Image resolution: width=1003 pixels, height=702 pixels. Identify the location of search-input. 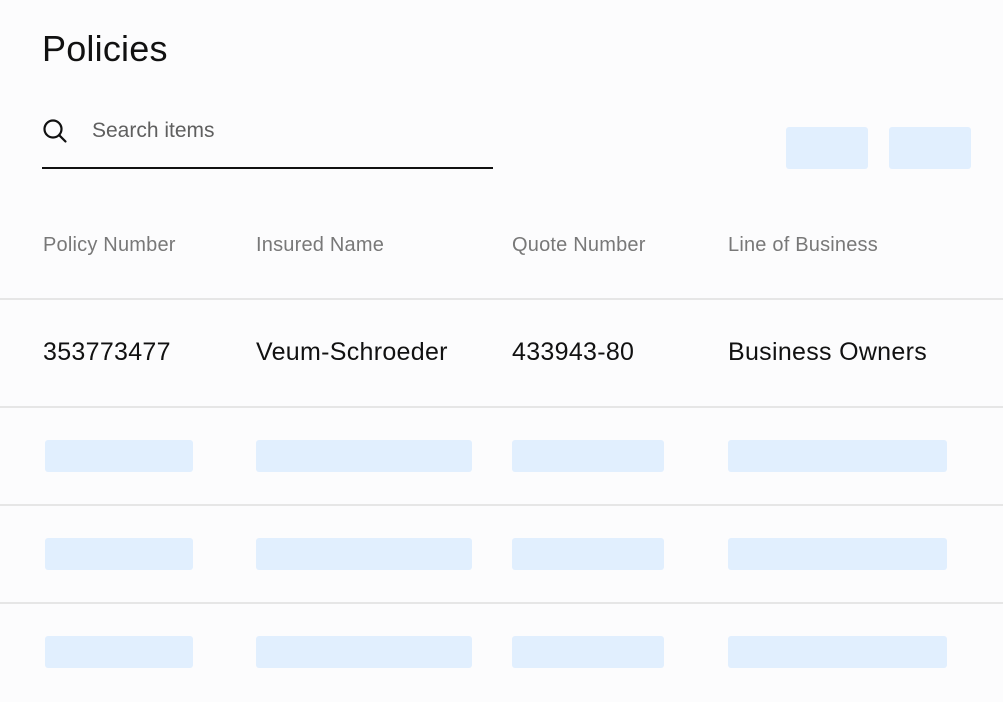
(287, 131).